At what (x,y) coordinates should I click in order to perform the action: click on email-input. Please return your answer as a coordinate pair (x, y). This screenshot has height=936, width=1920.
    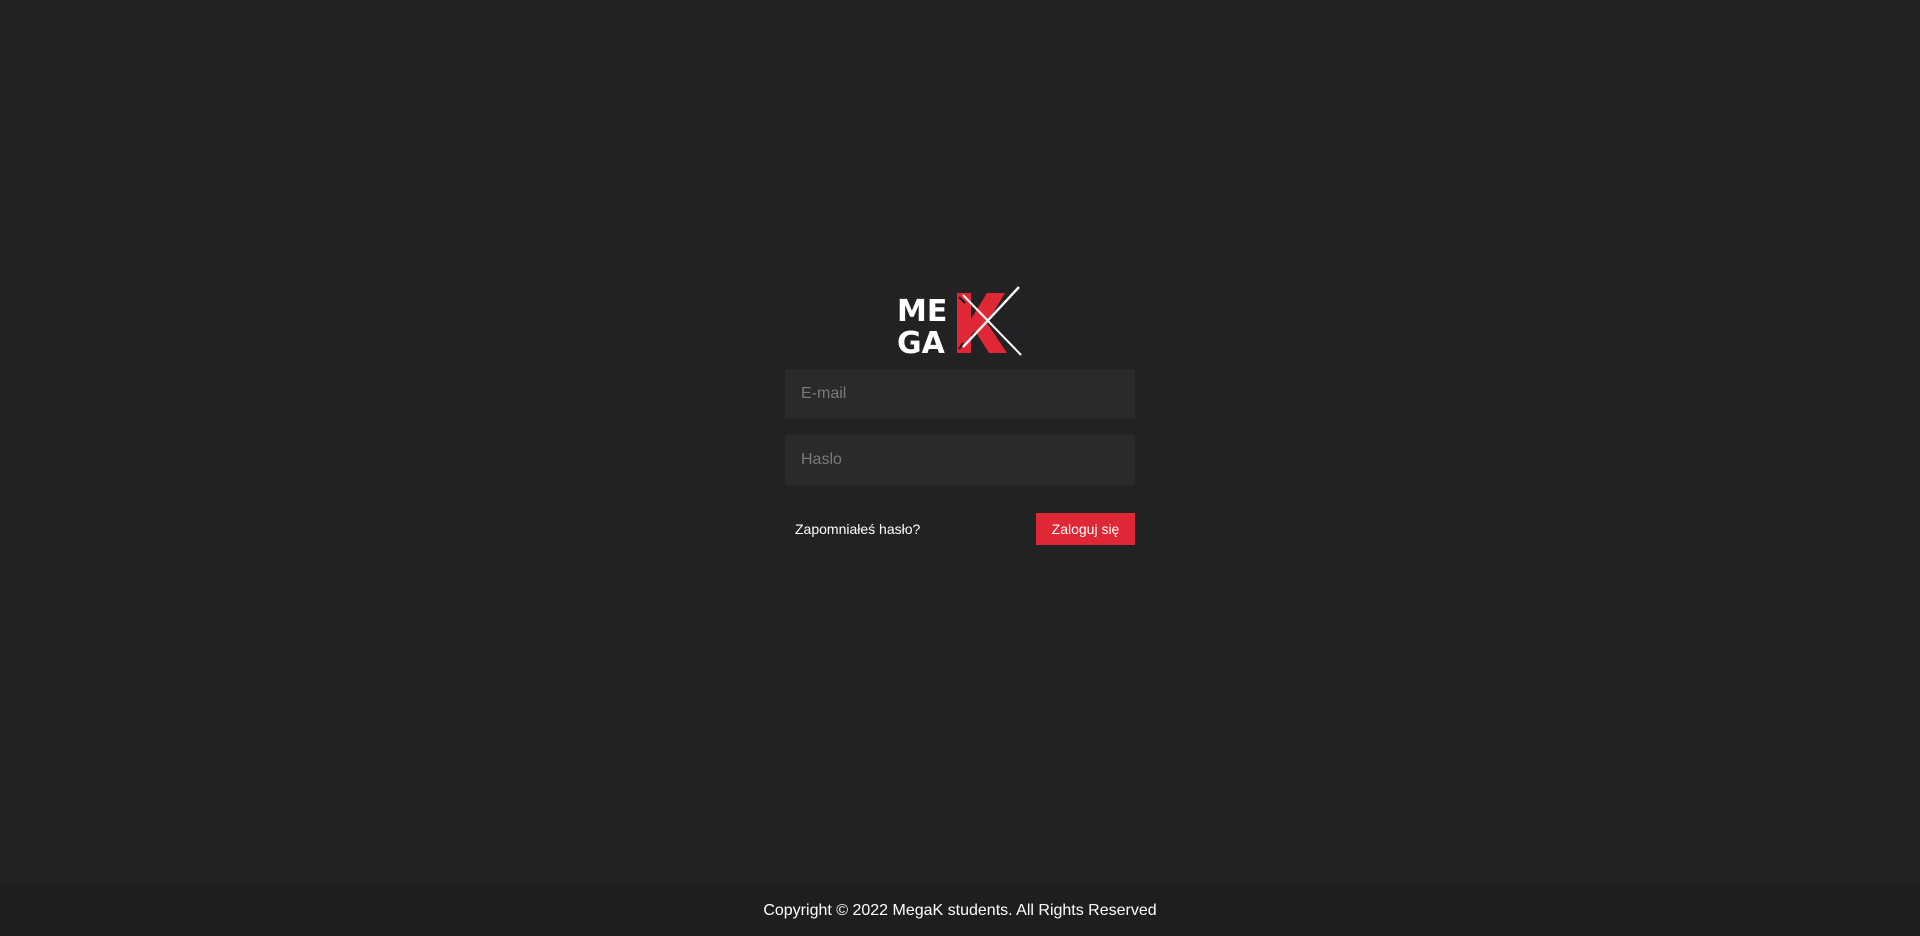
    Looking at the image, I should click on (960, 394).